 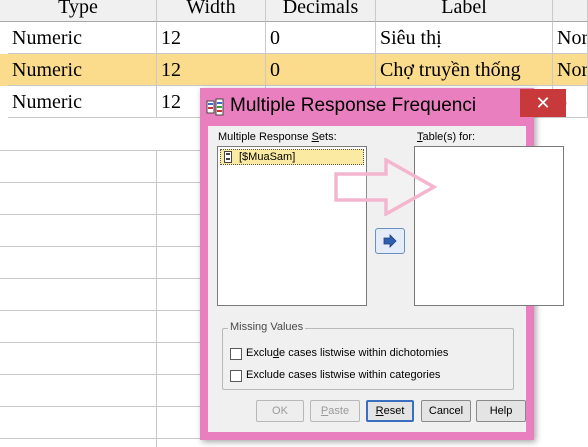 I want to click on cancel-button: Cancel, so click(x=446, y=411).